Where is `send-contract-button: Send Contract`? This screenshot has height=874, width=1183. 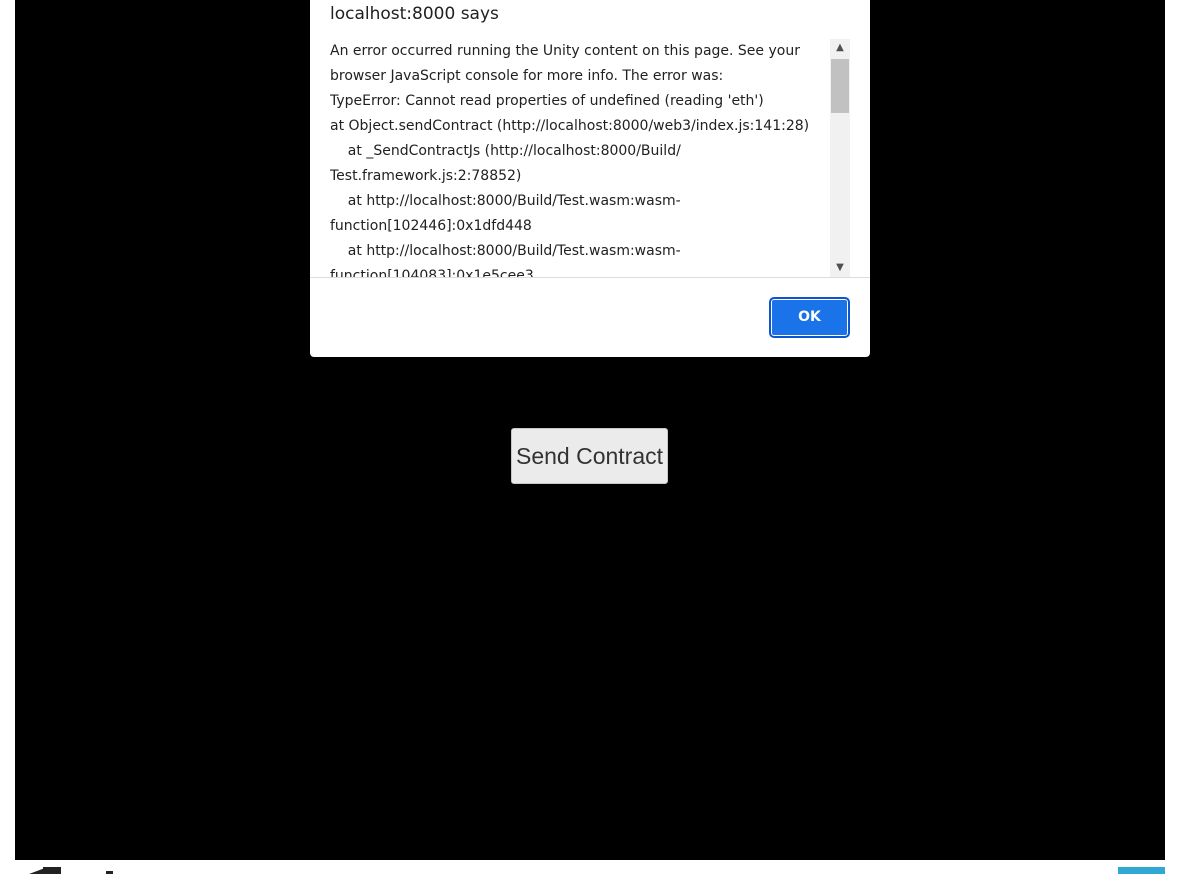
send-contract-button: Send Contract is located at coordinates (589, 456).